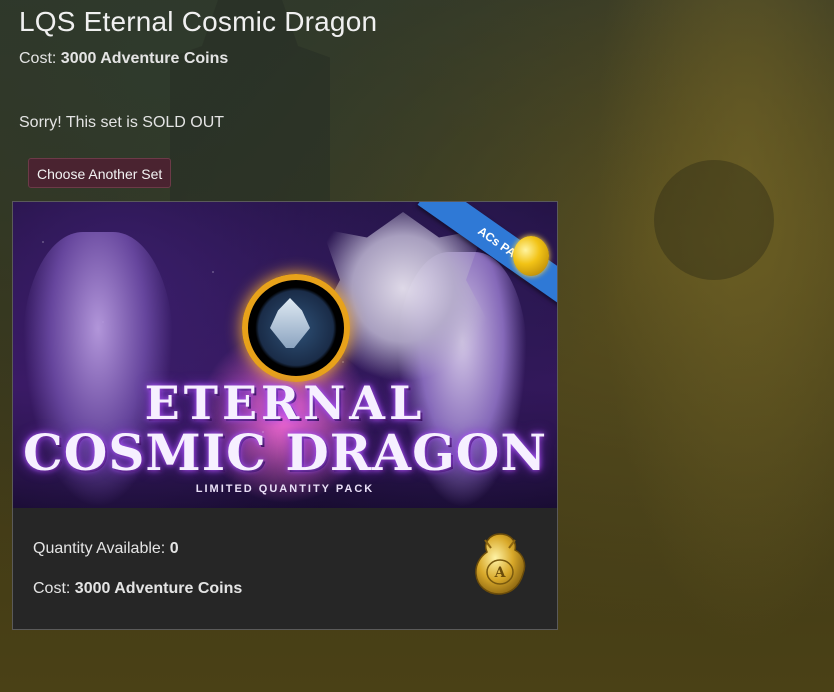 The width and height of the screenshot is (834, 692). What do you see at coordinates (52, 588) in the screenshot?
I see `set-info-cost-label: Cost:` at bounding box center [52, 588].